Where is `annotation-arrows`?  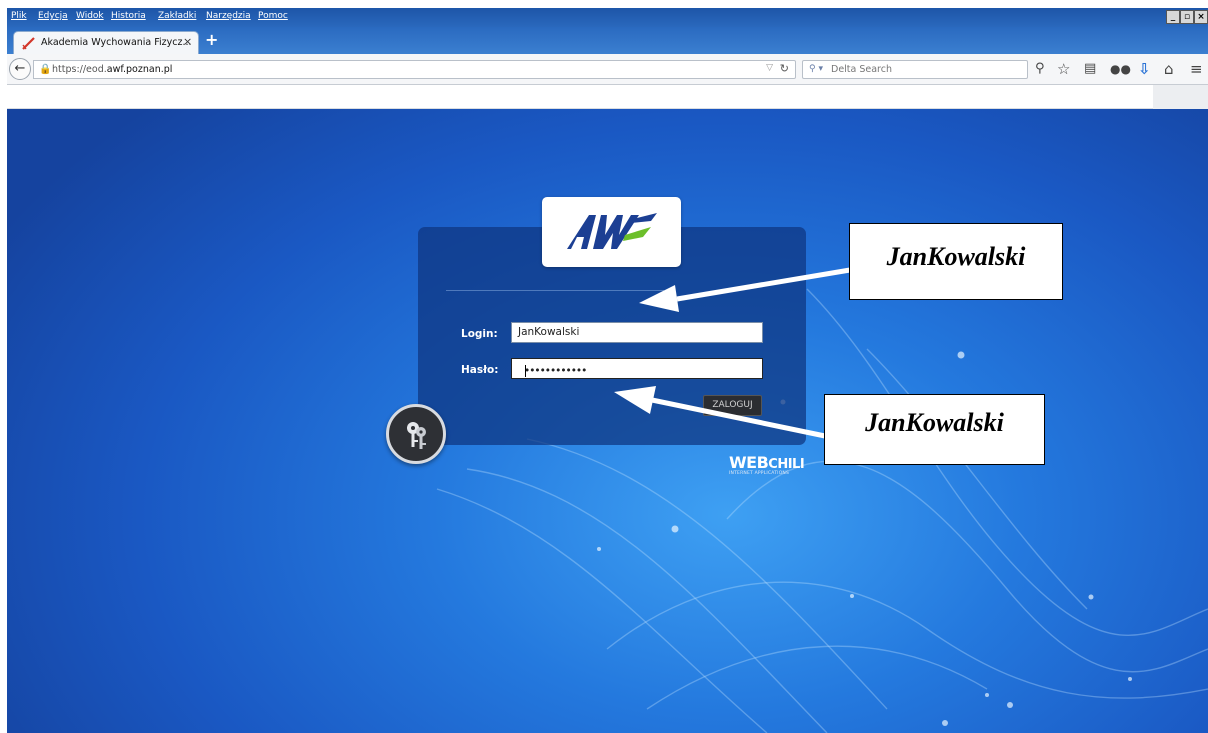
annotation-arrows is located at coordinates (732, 353).